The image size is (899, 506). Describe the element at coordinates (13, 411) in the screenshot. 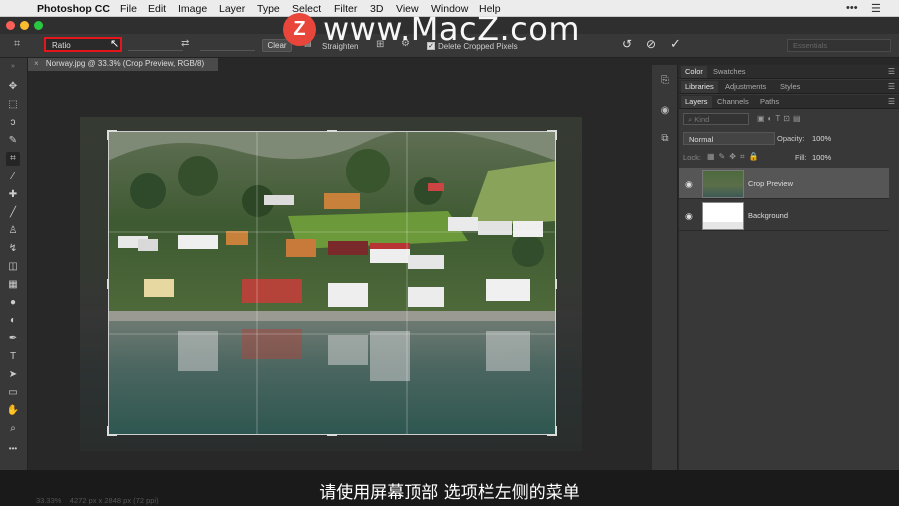

I see `hand-tool-icon: ✋` at that location.